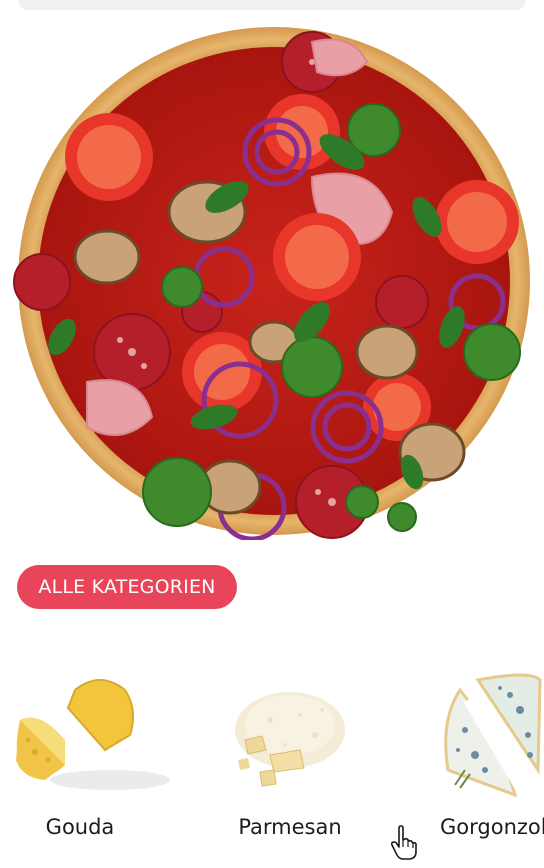  I want to click on parmesan-cheese-image, so click(290, 730).